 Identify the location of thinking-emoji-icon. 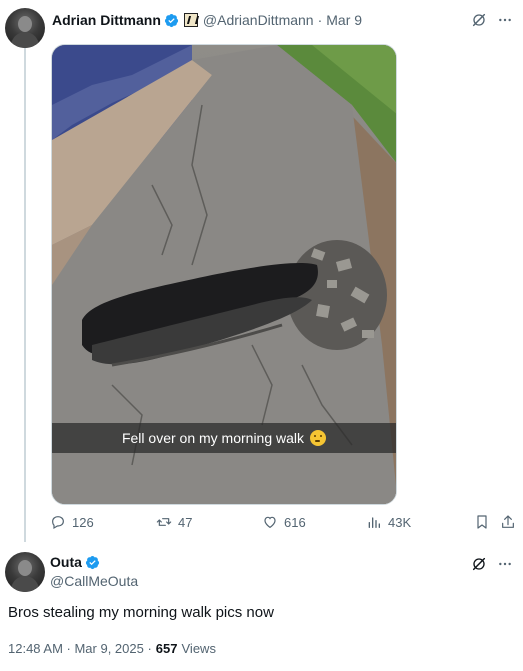
(318, 438).